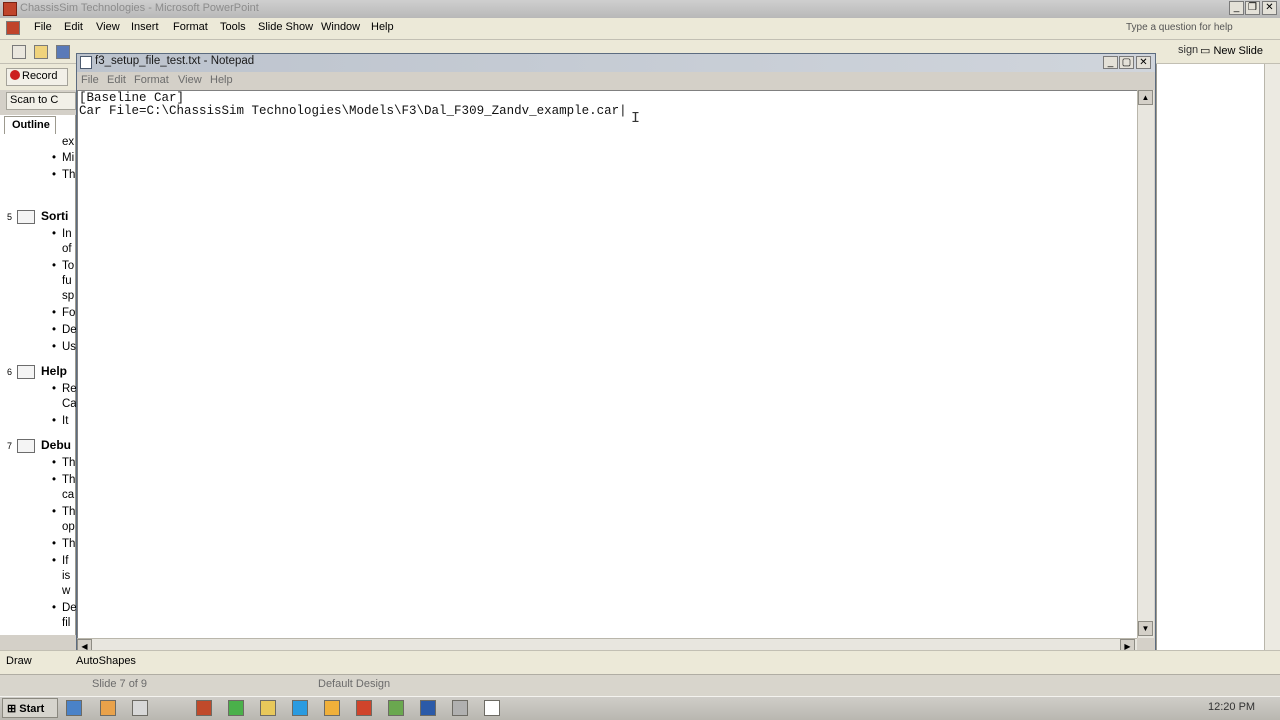 This screenshot has height=720, width=1280. I want to click on restore-icon: ❐, so click(1252, 8).